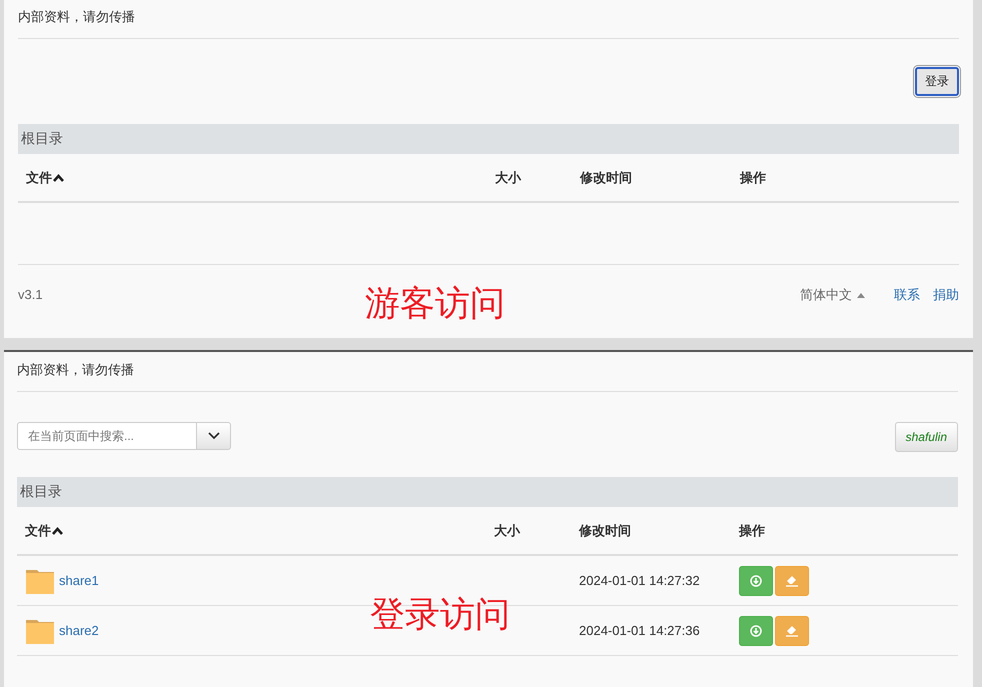 The image size is (982, 687). What do you see at coordinates (435, 303) in the screenshot?
I see `annotation-text: 游客访问` at bounding box center [435, 303].